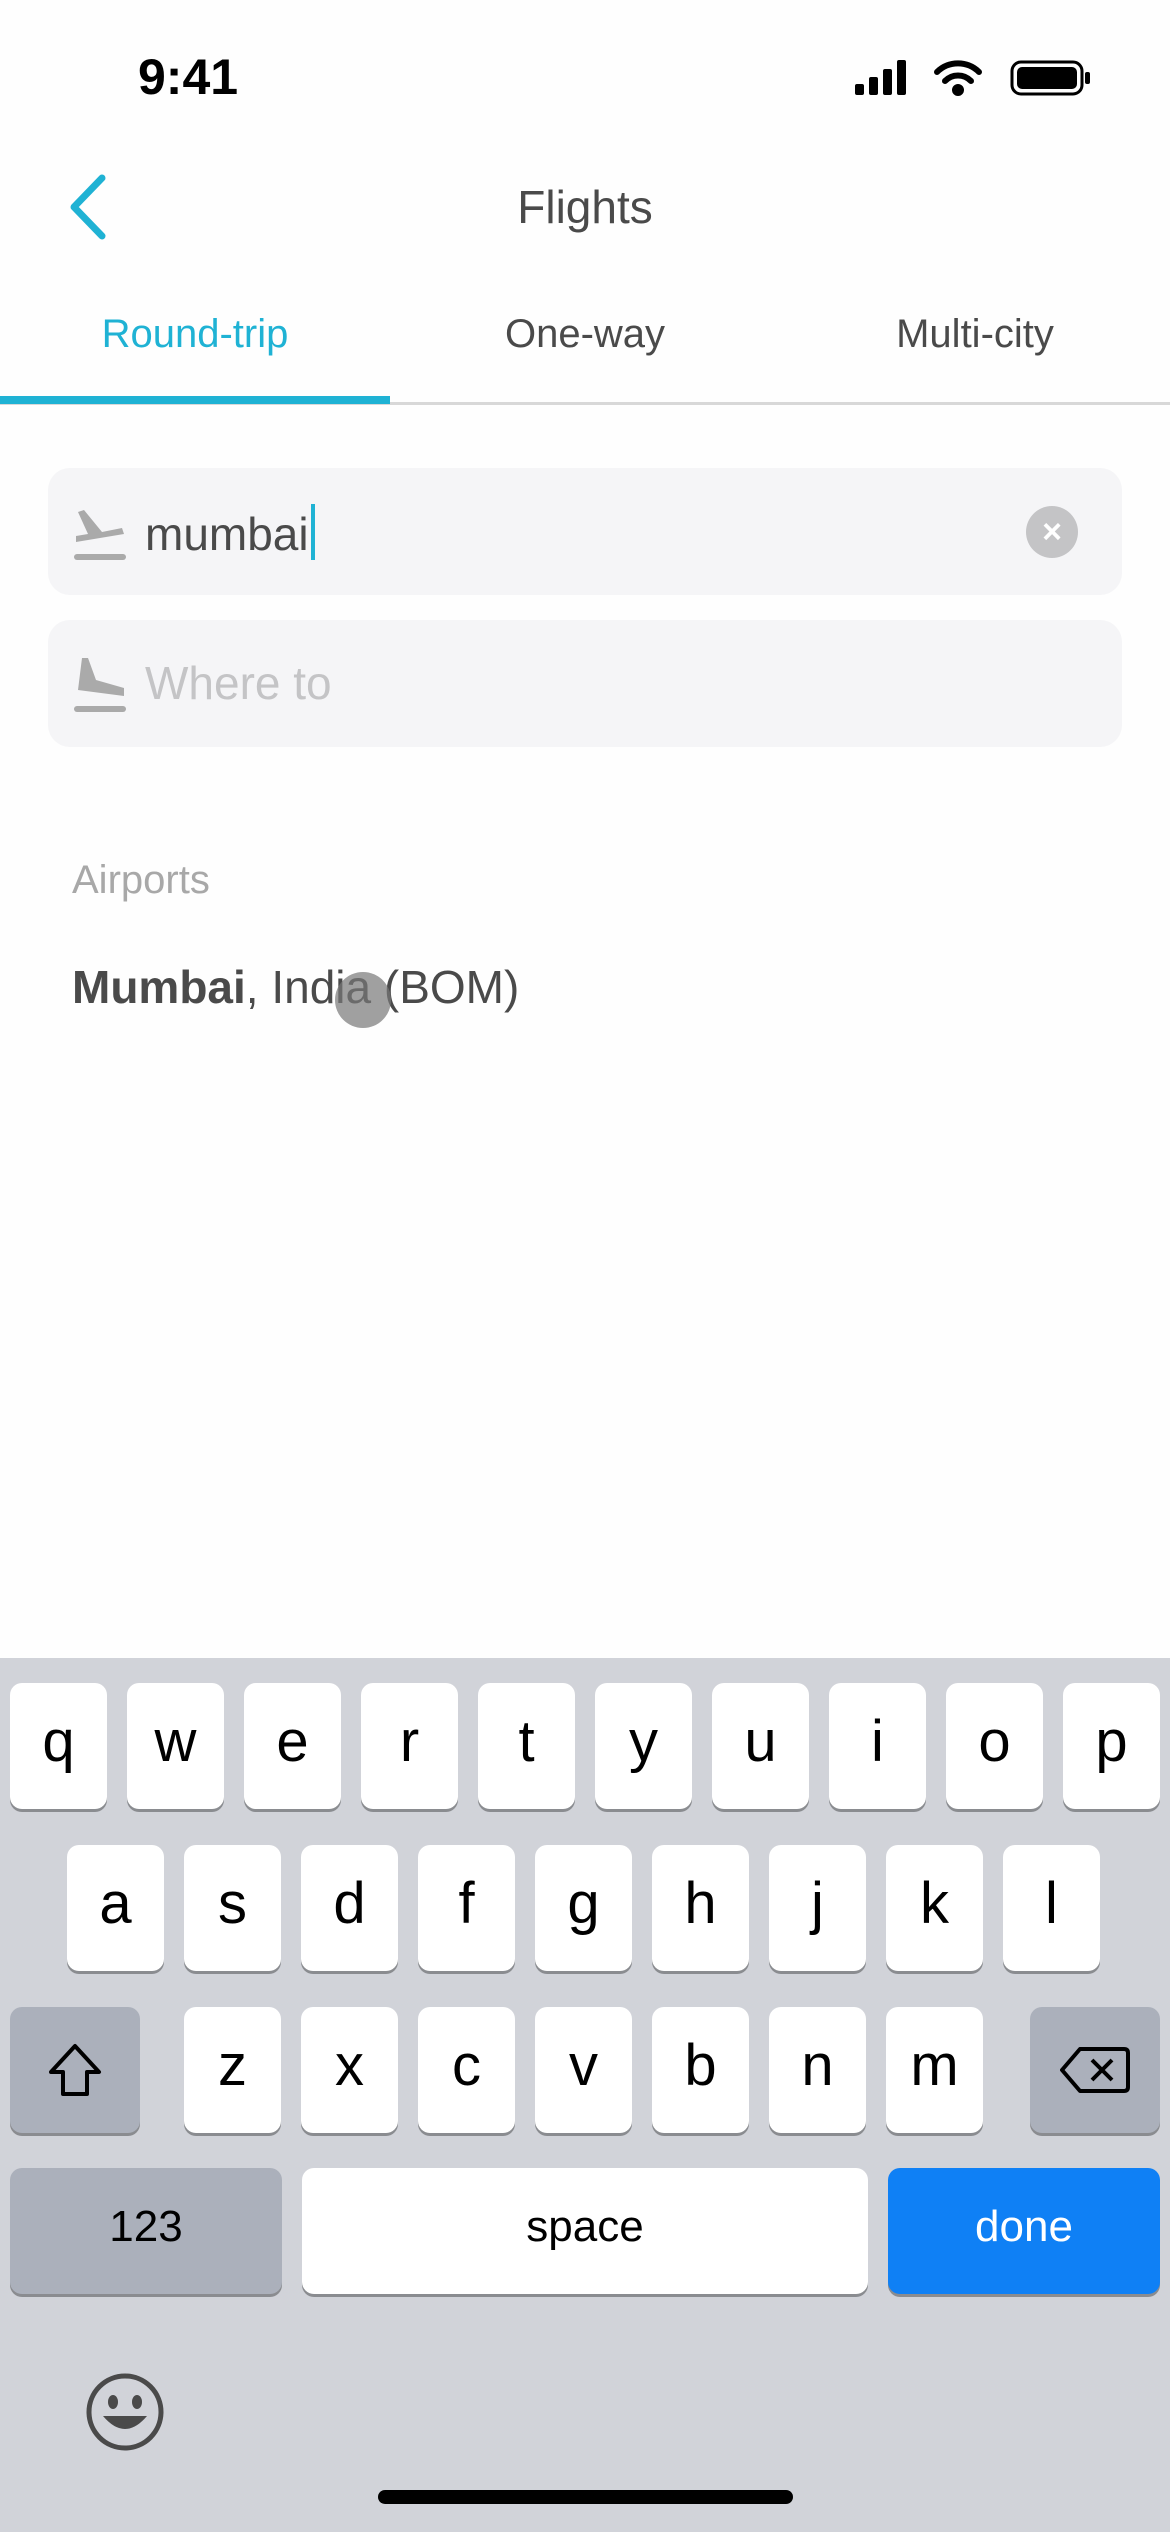 The width and height of the screenshot is (1170, 2532). What do you see at coordinates (141, 880) in the screenshot?
I see `section-label-airports: Airports` at bounding box center [141, 880].